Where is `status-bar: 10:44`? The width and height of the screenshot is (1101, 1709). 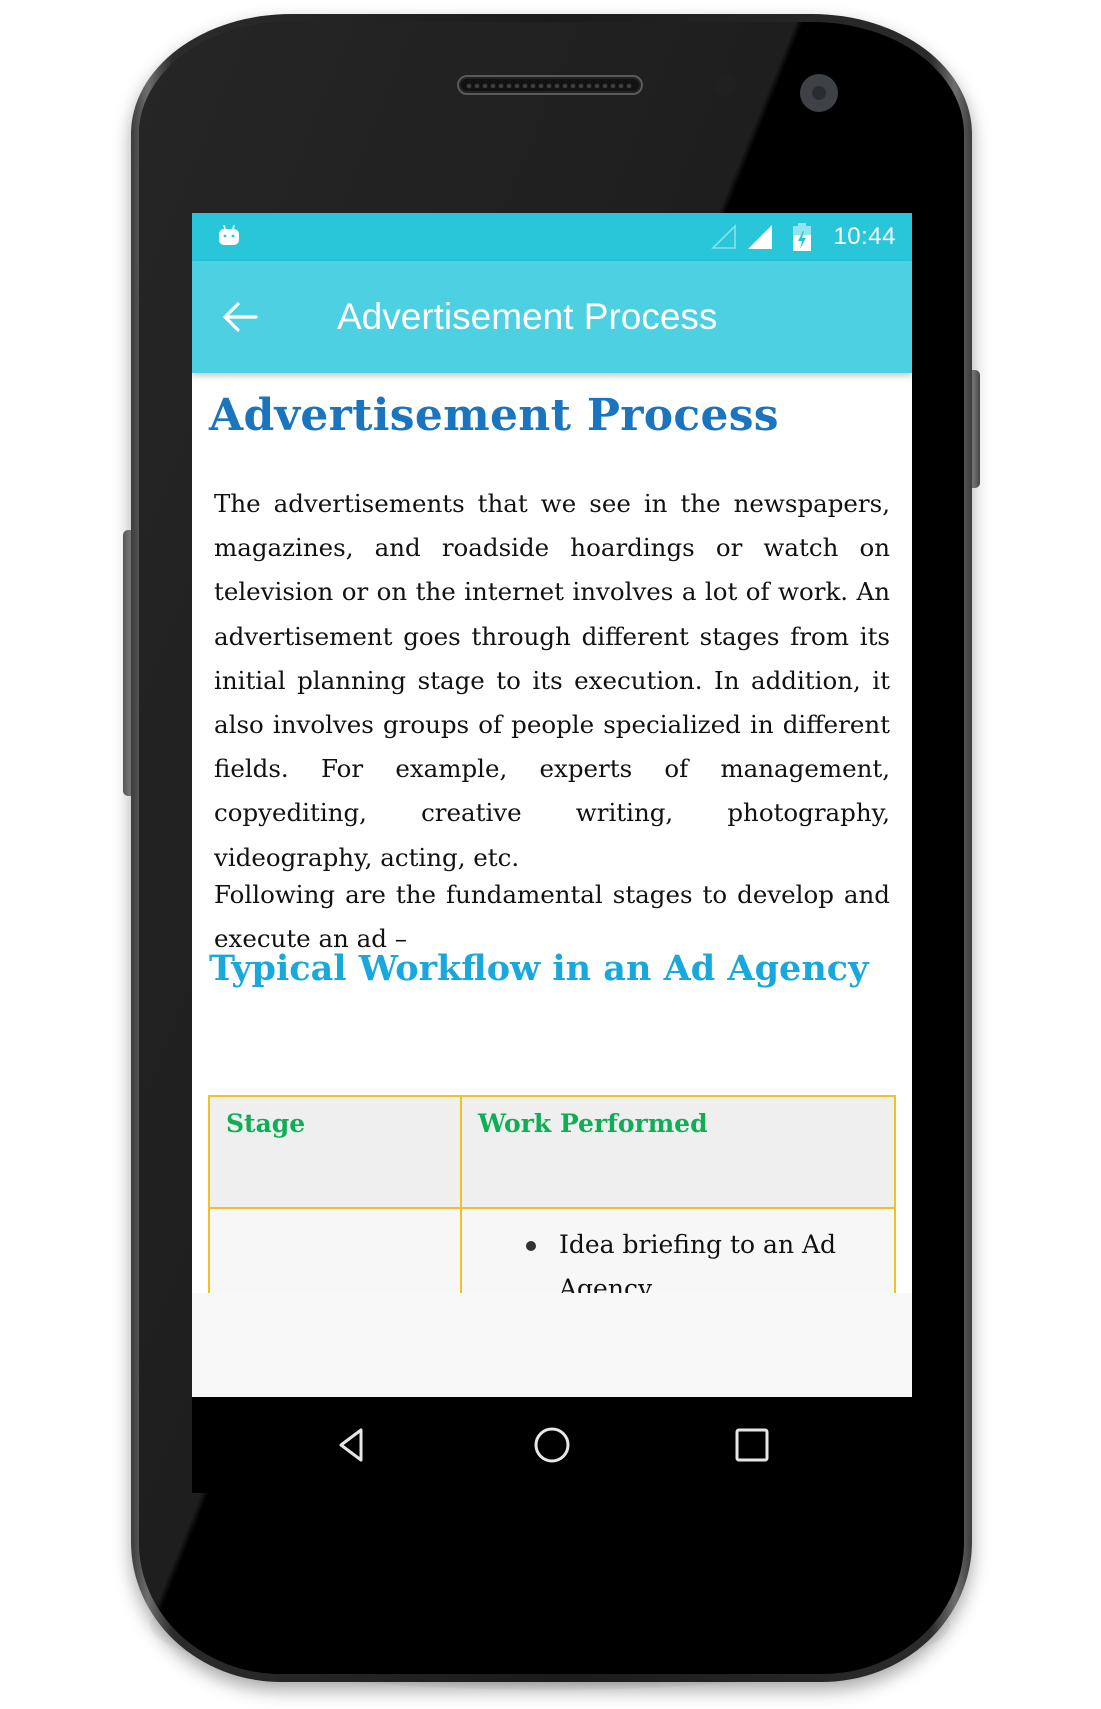
status-bar: 10:44 is located at coordinates (552, 237).